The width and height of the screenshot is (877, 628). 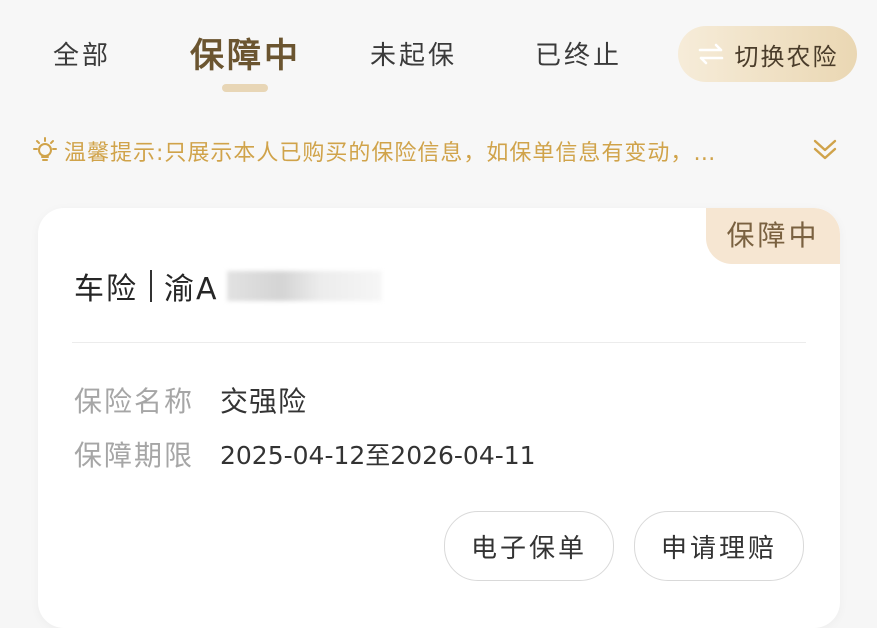 I want to click on coverage-period-label: 保障期限, so click(x=134, y=455).